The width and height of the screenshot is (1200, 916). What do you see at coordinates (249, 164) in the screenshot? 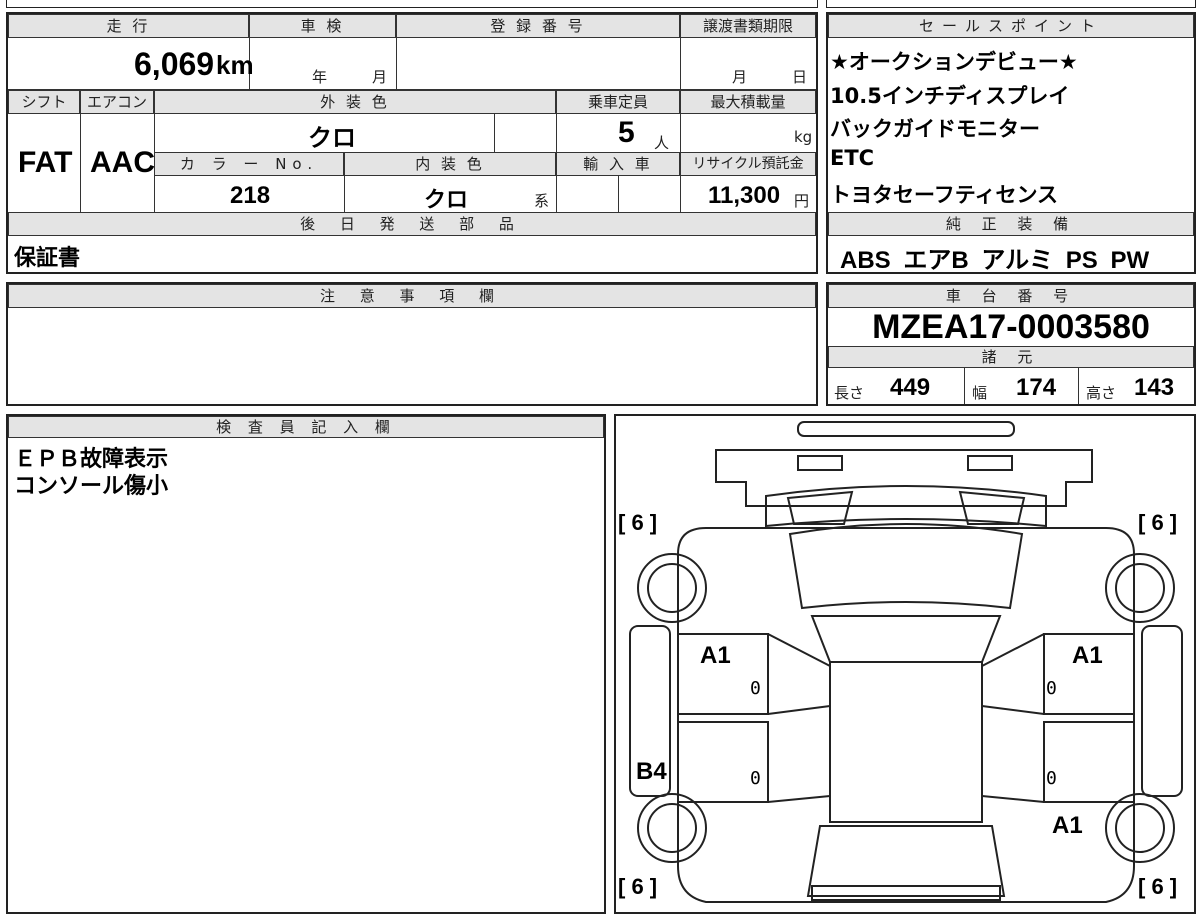
I see `color-no-header: カ ラ ー No.` at bounding box center [249, 164].